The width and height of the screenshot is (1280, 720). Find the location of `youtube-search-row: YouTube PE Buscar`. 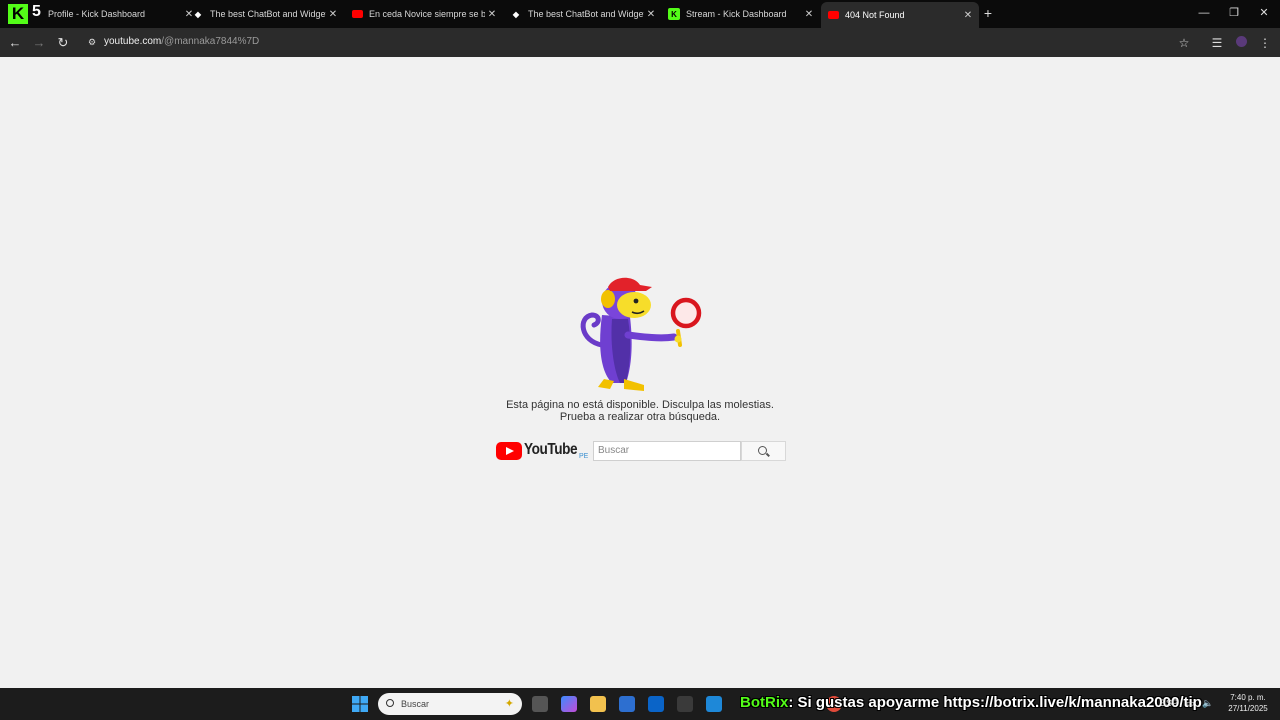

youtube-search-row: YouTube PE Buscar is located at coordinates (642, 452).